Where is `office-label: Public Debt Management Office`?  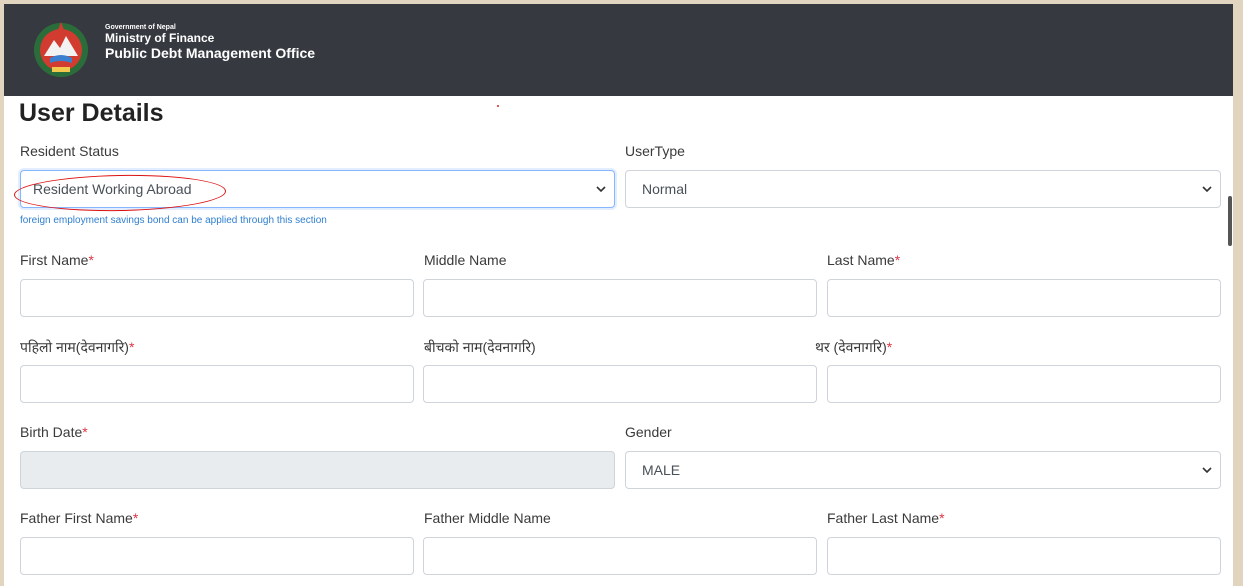
office-label: Public Debt Management Office is located at coordinates (210, 53).